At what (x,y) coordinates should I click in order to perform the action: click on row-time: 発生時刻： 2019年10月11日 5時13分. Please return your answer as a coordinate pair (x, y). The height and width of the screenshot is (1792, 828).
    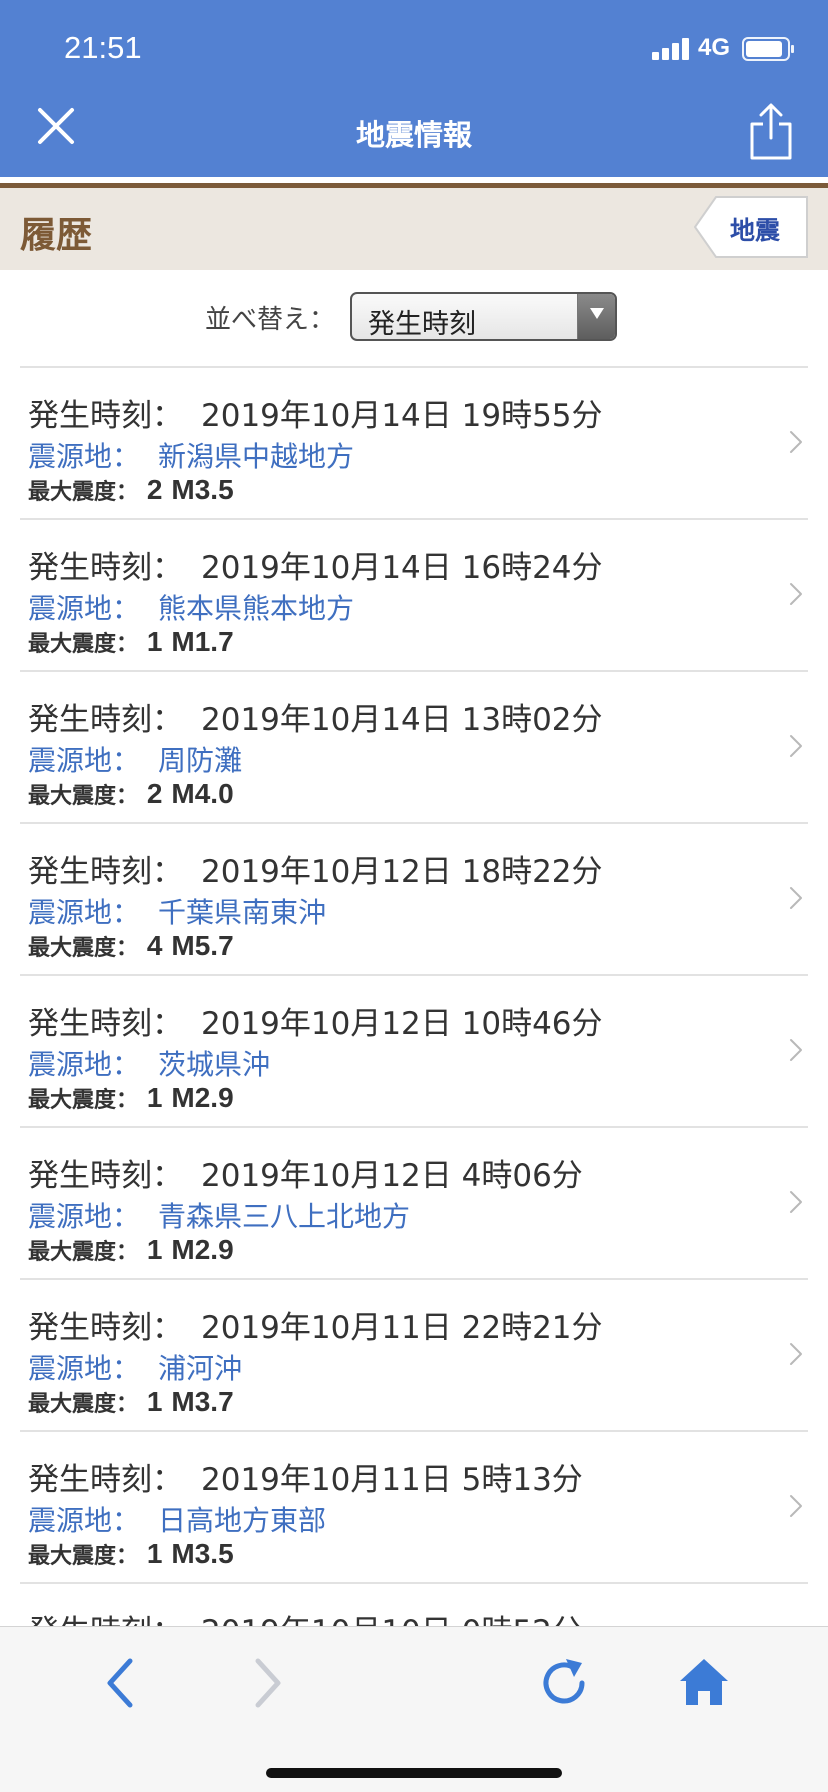
    Looking at the image, I should click on (305, 1476).